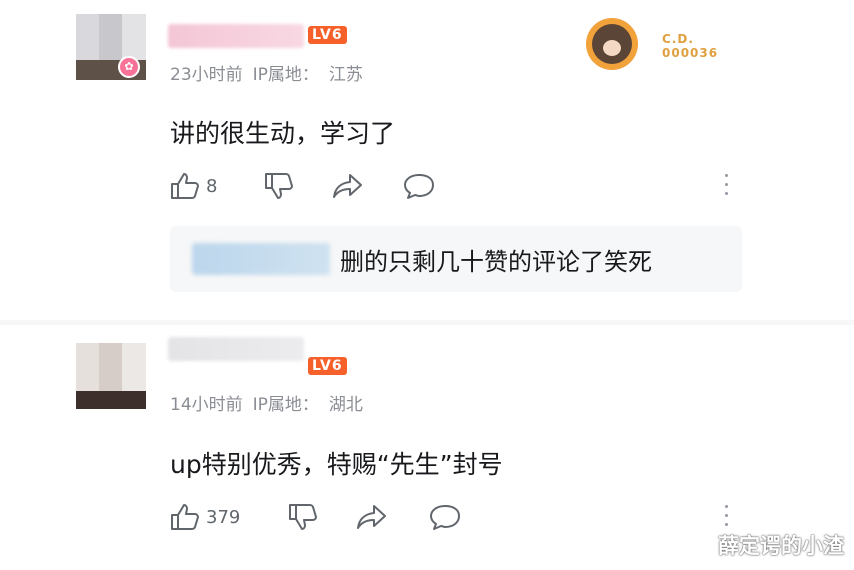 This screenshot has width=854, height=570. I want to click on comment-text: up特别优秀，特赐“先生”封号, so click(336, 464).